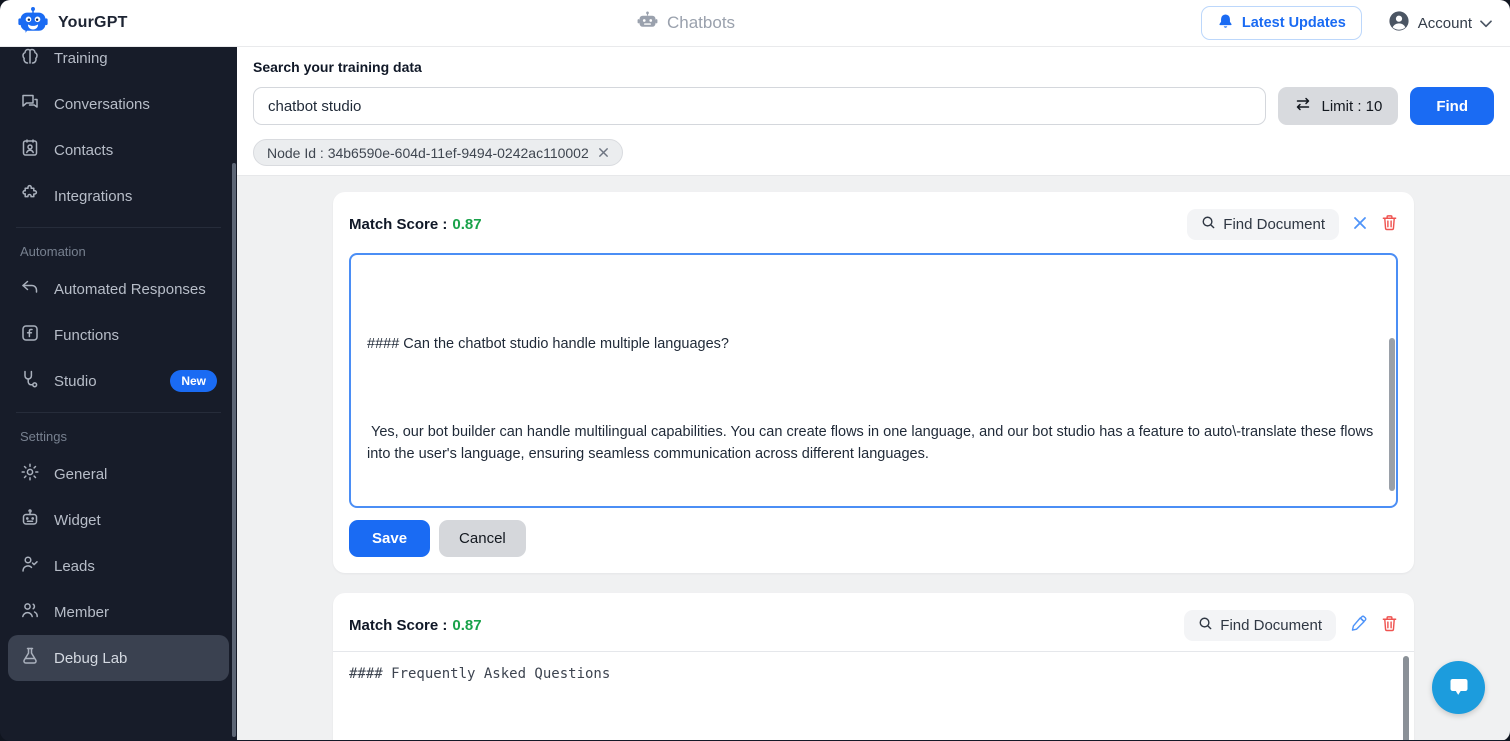 The height and width of the screenshot is (741, 1510). I want to click on sidebar-item-contacts: Contacts, so click(118, 150).